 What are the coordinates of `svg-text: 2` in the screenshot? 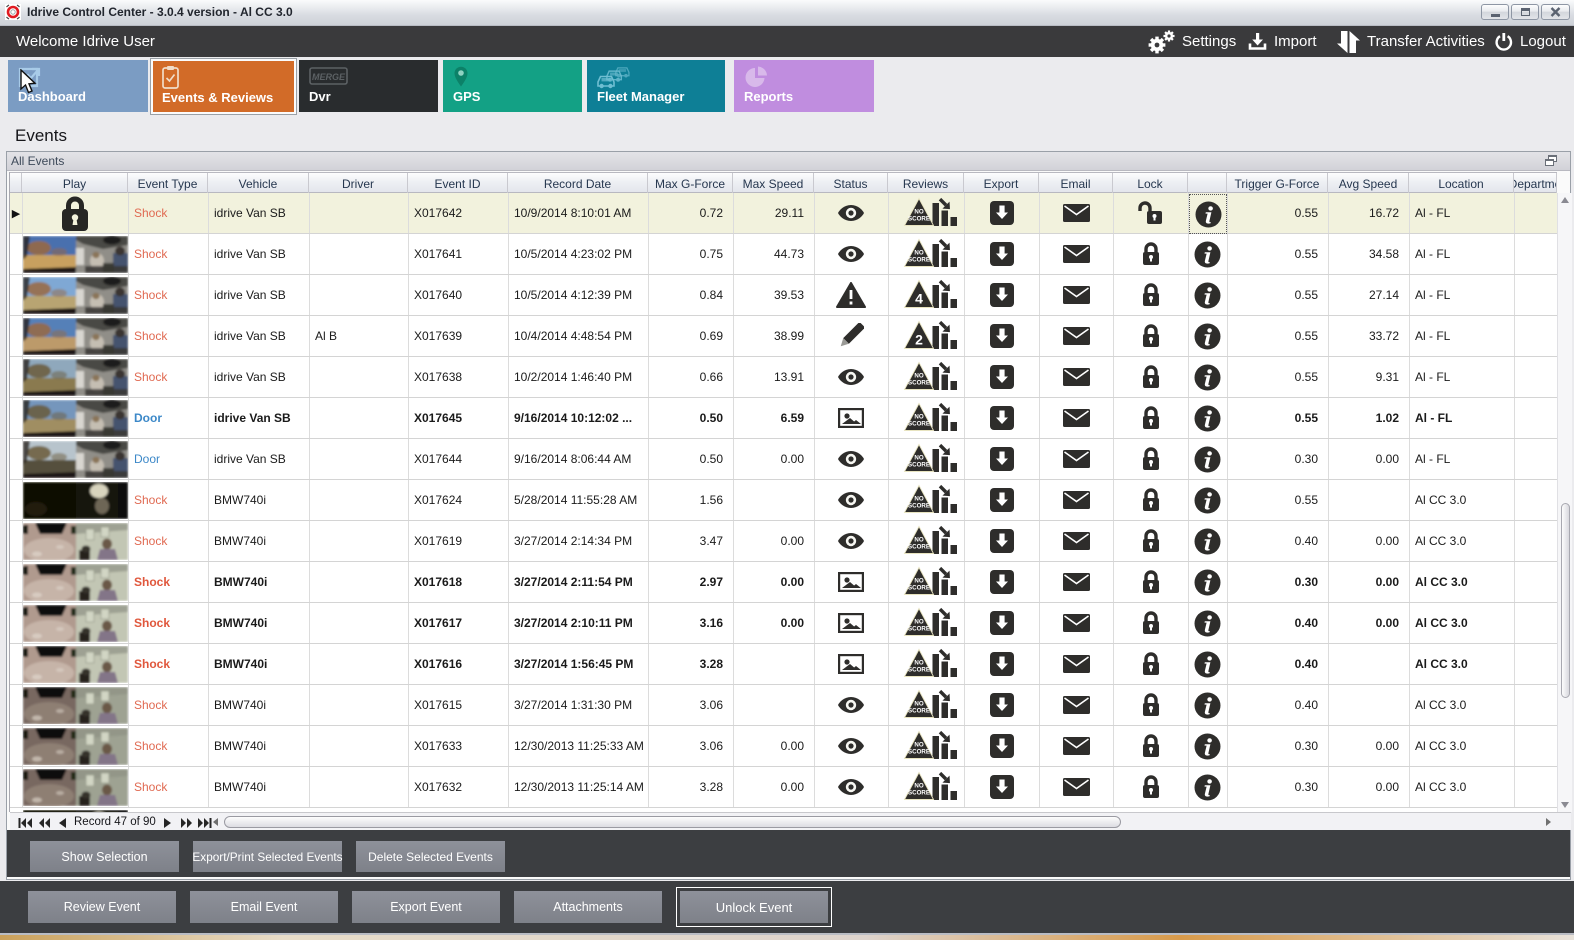 It's located at (919, 339).